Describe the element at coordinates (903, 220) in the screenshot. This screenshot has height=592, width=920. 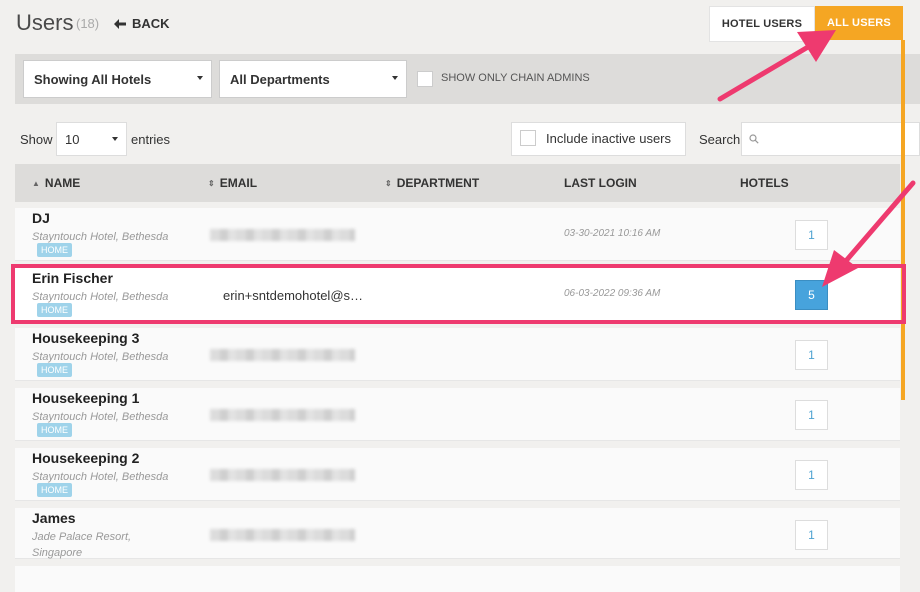
I see `scroll-accent` at that location.